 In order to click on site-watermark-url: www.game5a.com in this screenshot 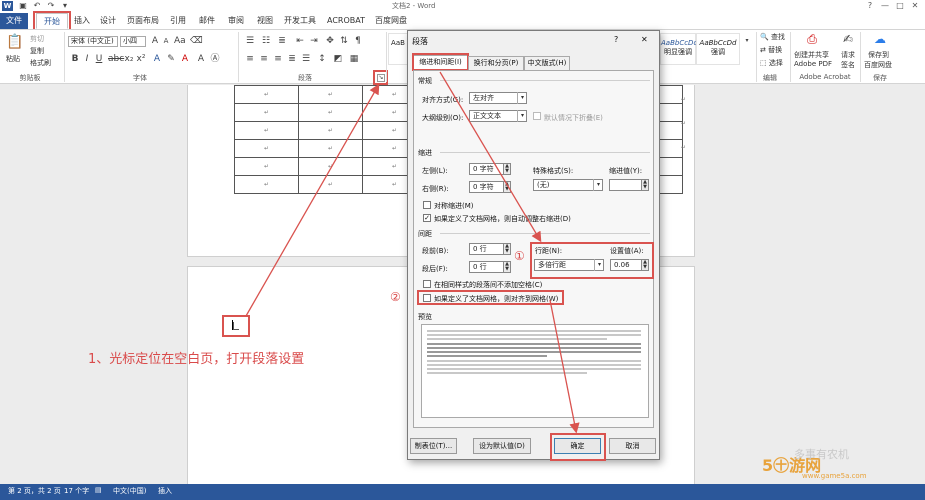, I will do `click(834, 476)`.